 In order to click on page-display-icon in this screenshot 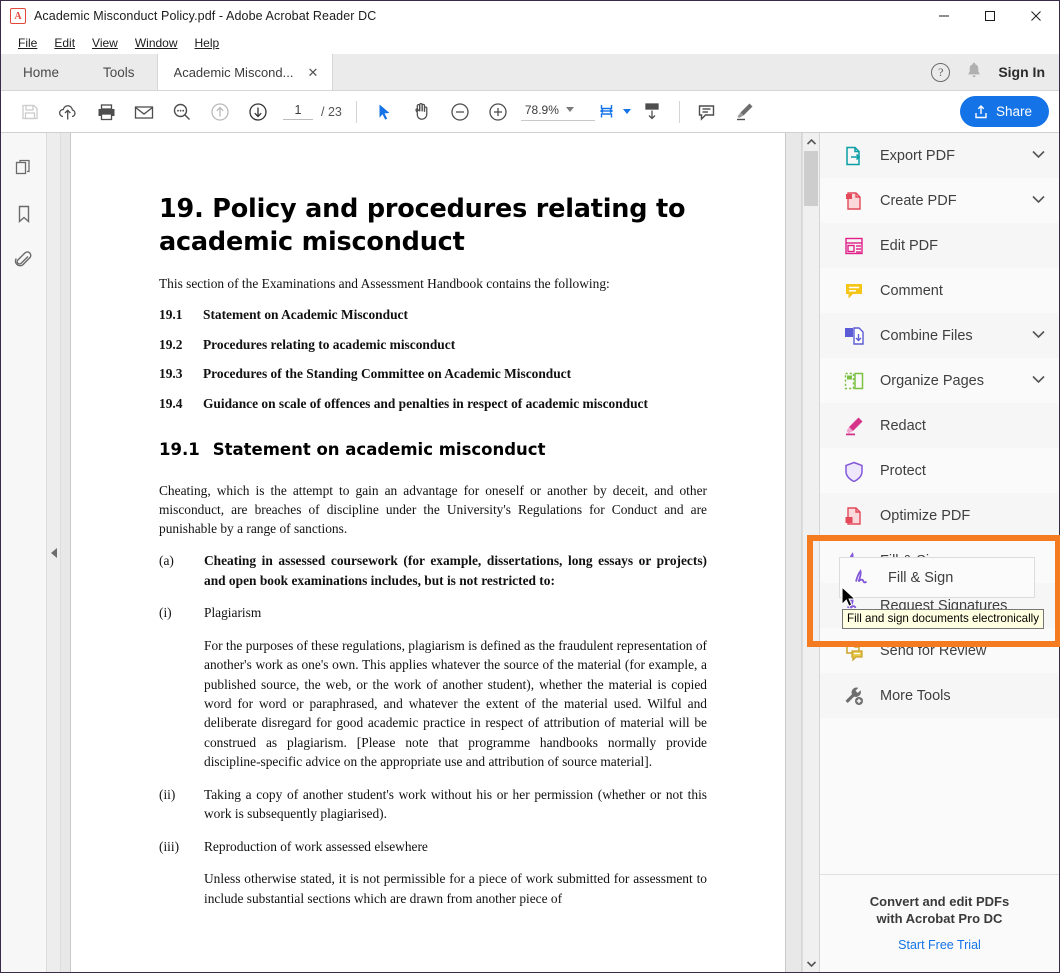, I will do `click(652, 112)`.